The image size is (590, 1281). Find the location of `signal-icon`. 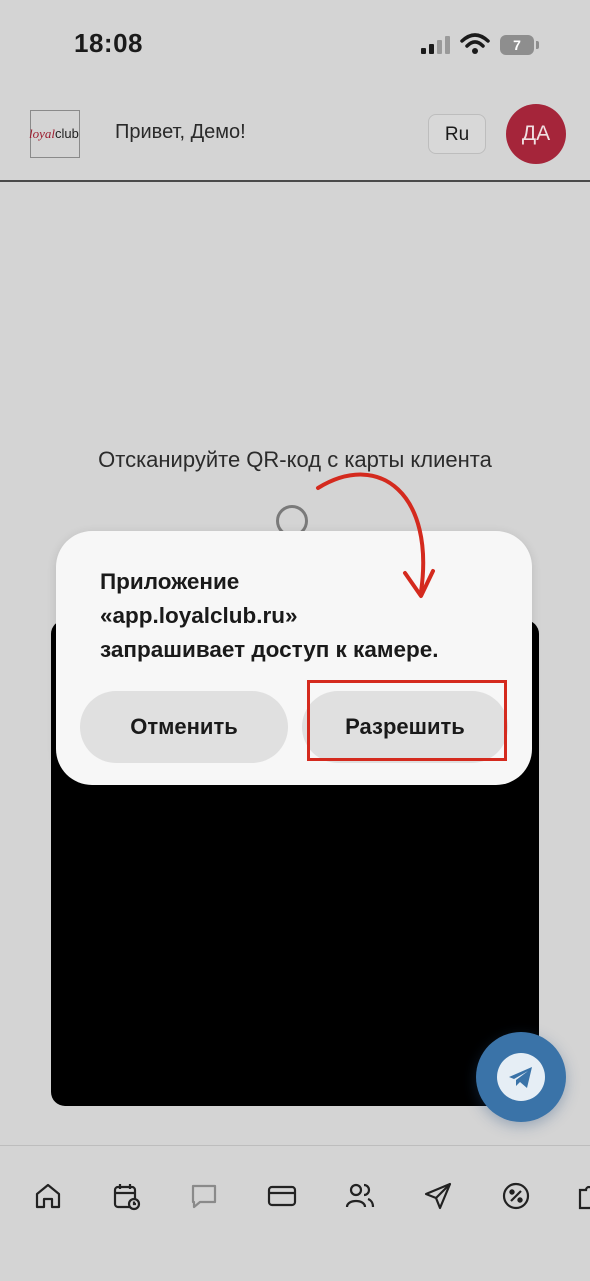

signal-icon is located at coordinates (435, 45).